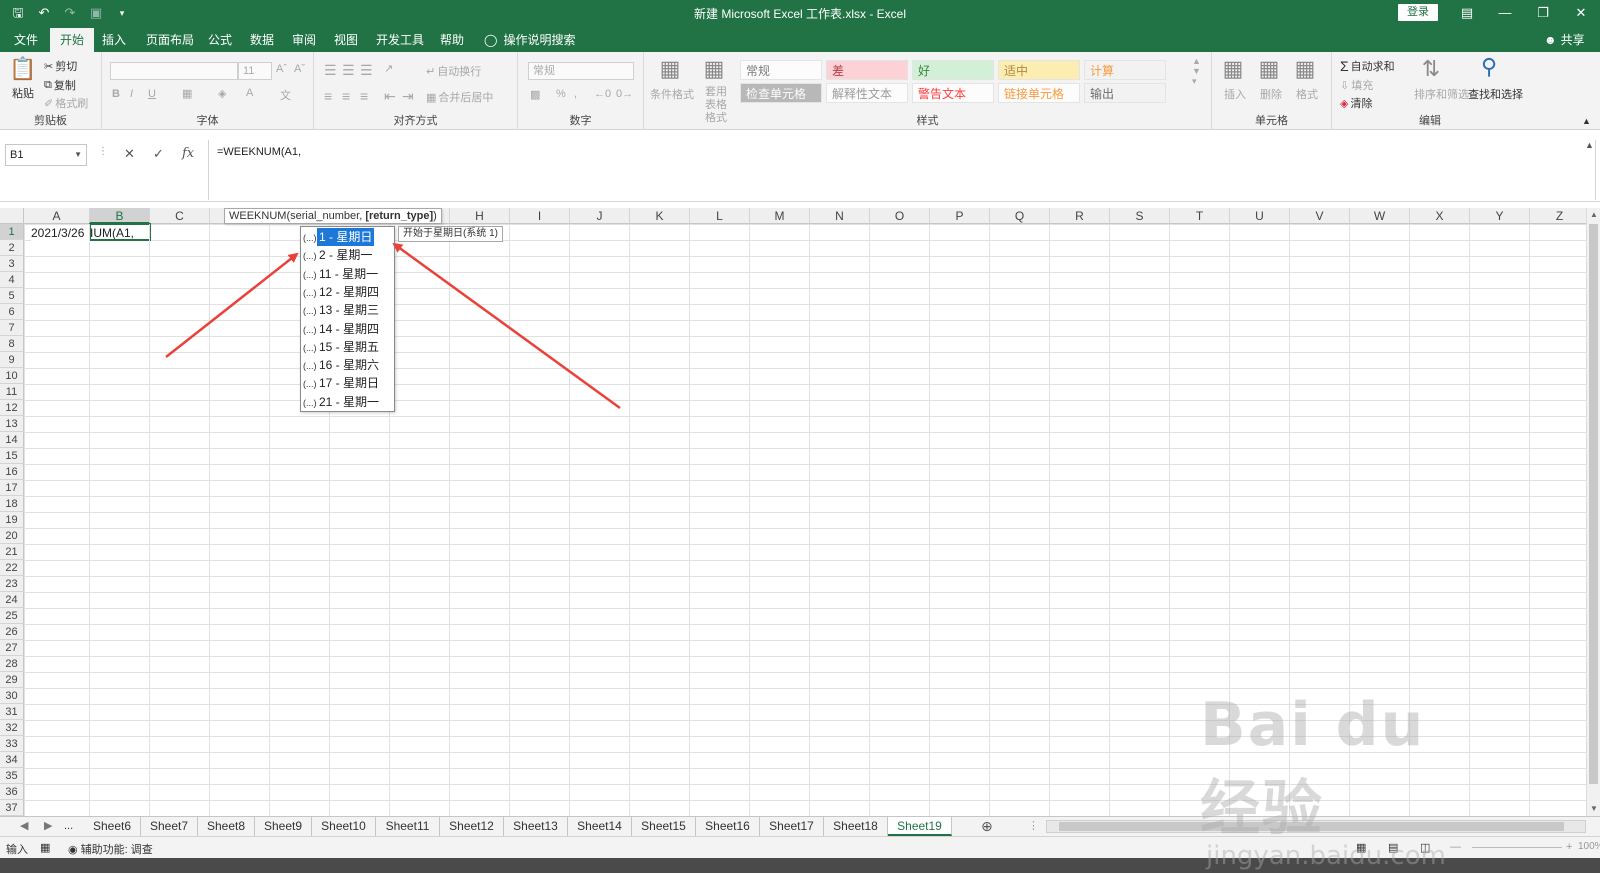 The width and height of the screenshot is (1600, 873). I want to click on sheet-prev-icon: ◀, so click(24, 826).